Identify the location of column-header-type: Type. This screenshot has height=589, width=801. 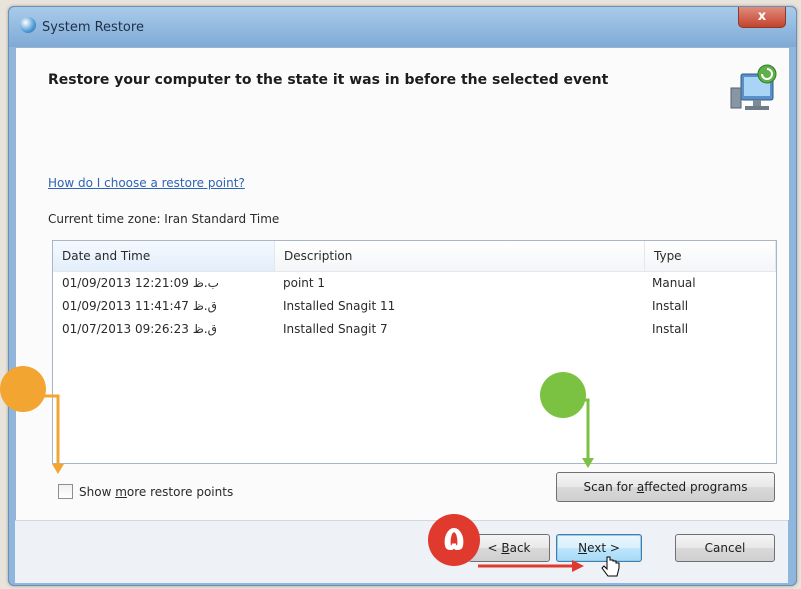
(710, 256).